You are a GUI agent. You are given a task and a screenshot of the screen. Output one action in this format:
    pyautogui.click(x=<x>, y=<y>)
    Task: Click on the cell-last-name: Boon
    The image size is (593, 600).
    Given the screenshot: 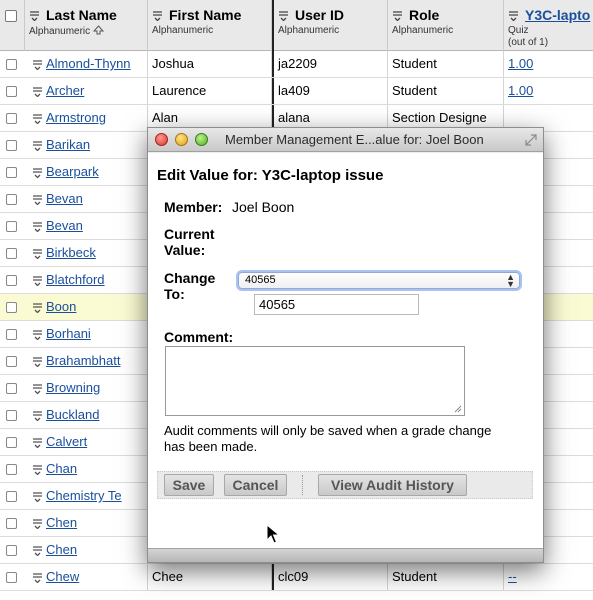 What is the action you would take?
    pyautogui.click(x=86, y=307)
    